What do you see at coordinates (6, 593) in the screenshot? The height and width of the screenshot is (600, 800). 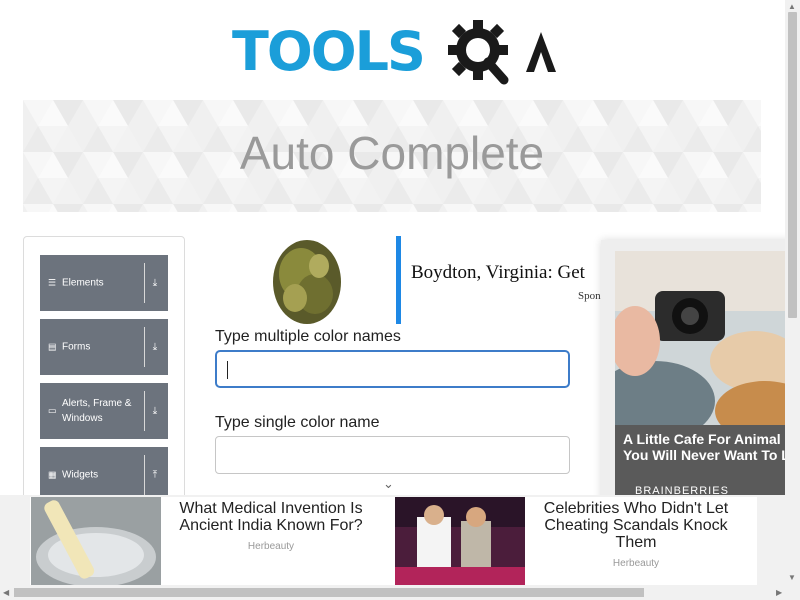 I see `scroll-left-arrow-icon: ◀` at bounding box center [6, 593].